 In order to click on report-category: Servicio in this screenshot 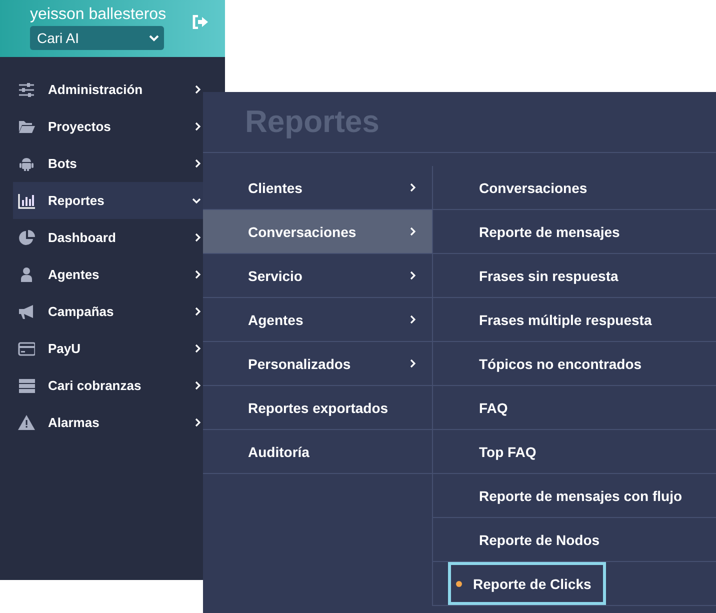, I will do `click(317, 276)`.